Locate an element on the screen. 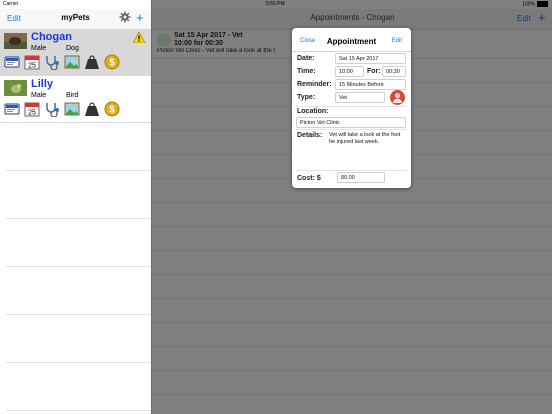 The height and width of the screenshot is (414, 552). detail-title: Appointments - Chogan is located at coordinates (352, 17).